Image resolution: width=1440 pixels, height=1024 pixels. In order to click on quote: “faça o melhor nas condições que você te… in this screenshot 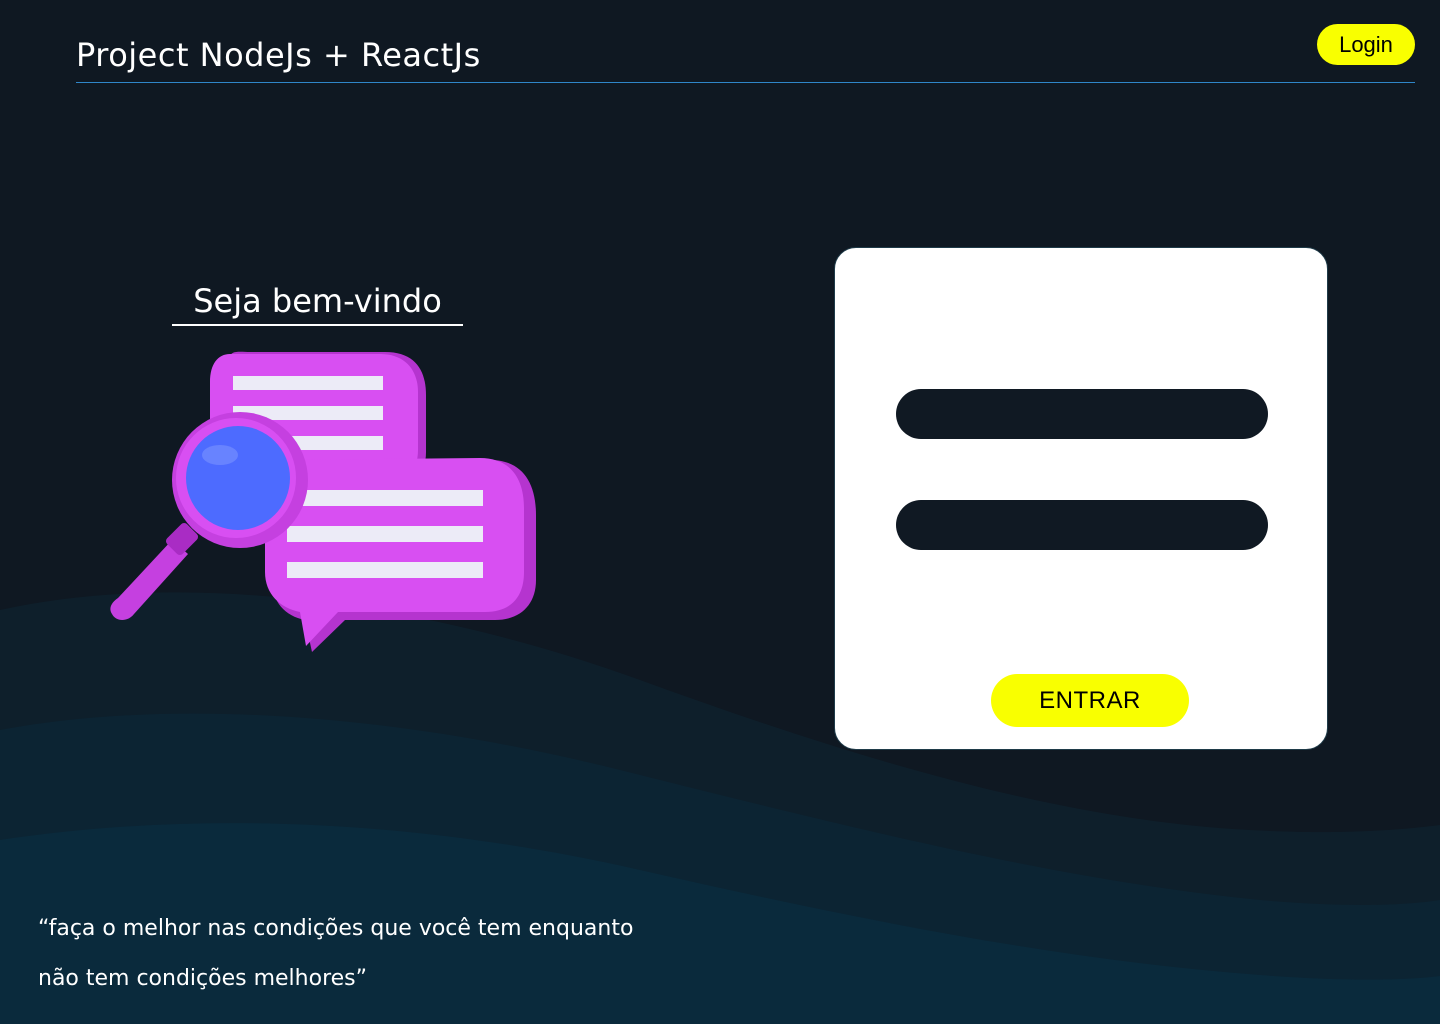, I will do `click(335, 954)`.